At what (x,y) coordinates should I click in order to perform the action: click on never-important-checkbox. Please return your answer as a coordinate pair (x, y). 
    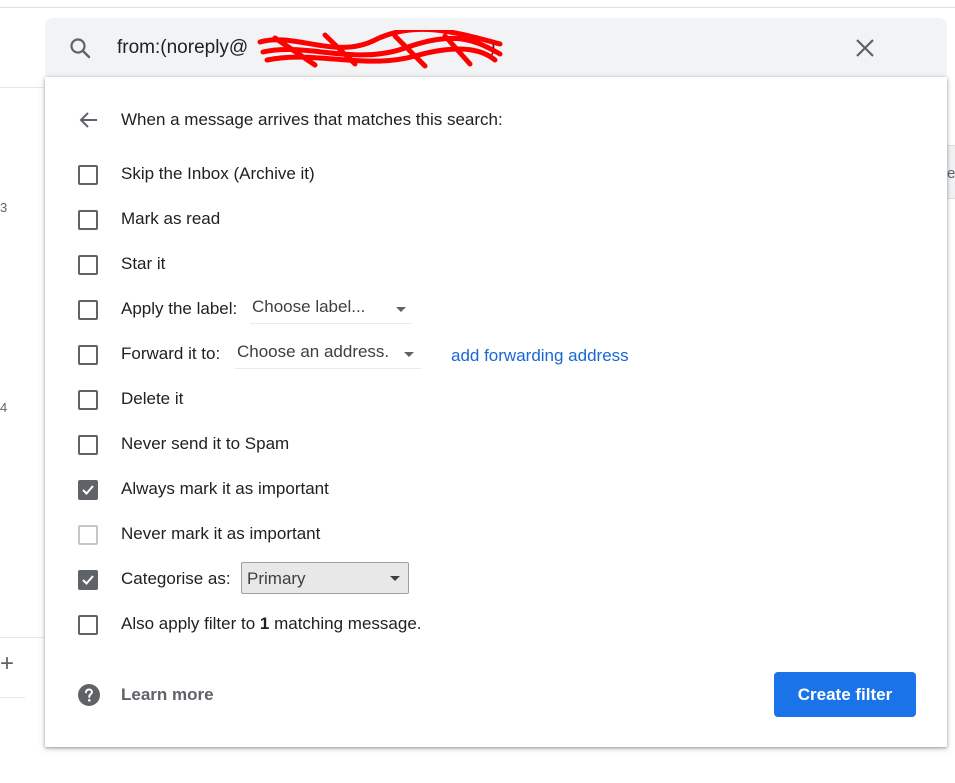
    Looking at the image, I should click on (88, 535).